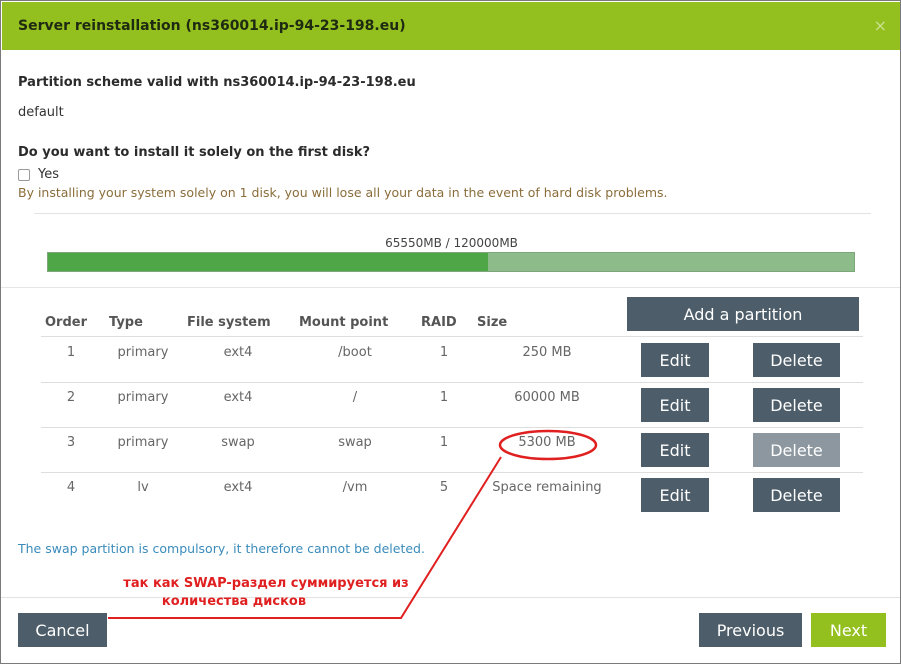 This screenshot has width=901, height=664. What do you see at coordinates (266, 583) in the screenshot?
I see `annotation-line-1: так как SWAP-раздел суммируется из` at bounding box center [266, 583].